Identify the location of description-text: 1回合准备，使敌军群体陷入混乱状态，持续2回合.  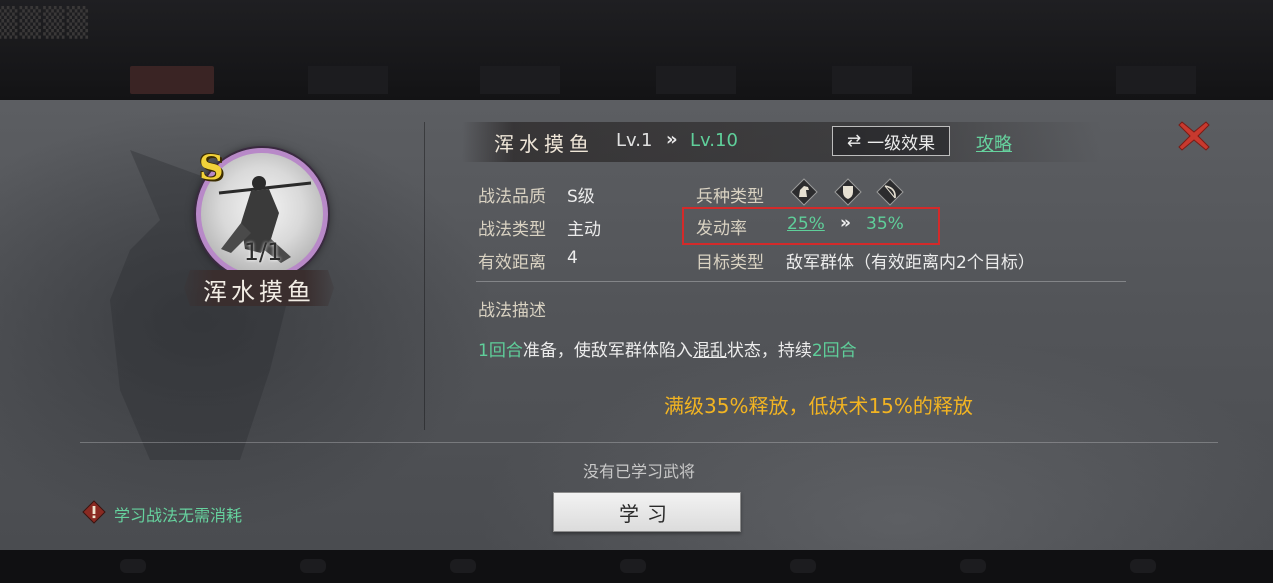
(667, 348).